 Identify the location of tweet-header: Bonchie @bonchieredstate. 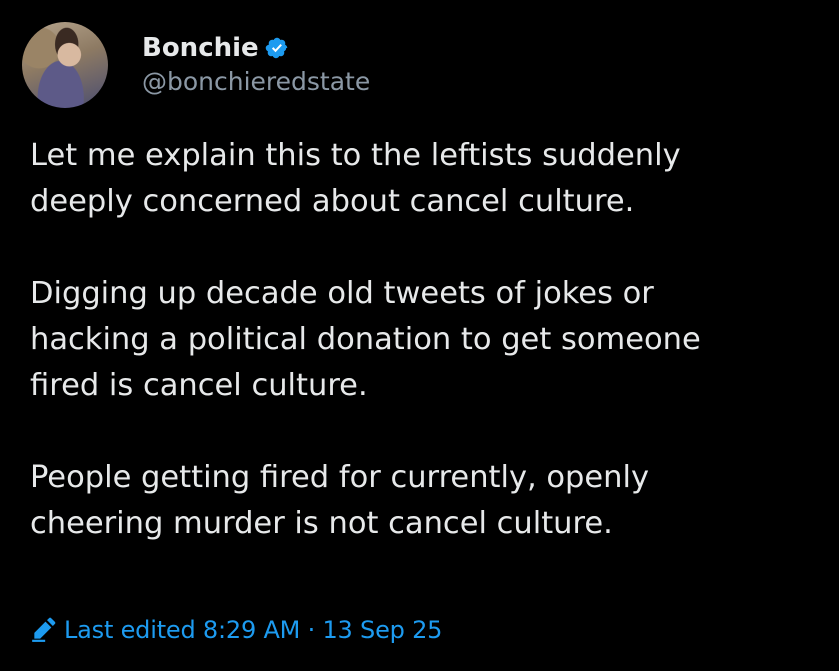
(196, 65).